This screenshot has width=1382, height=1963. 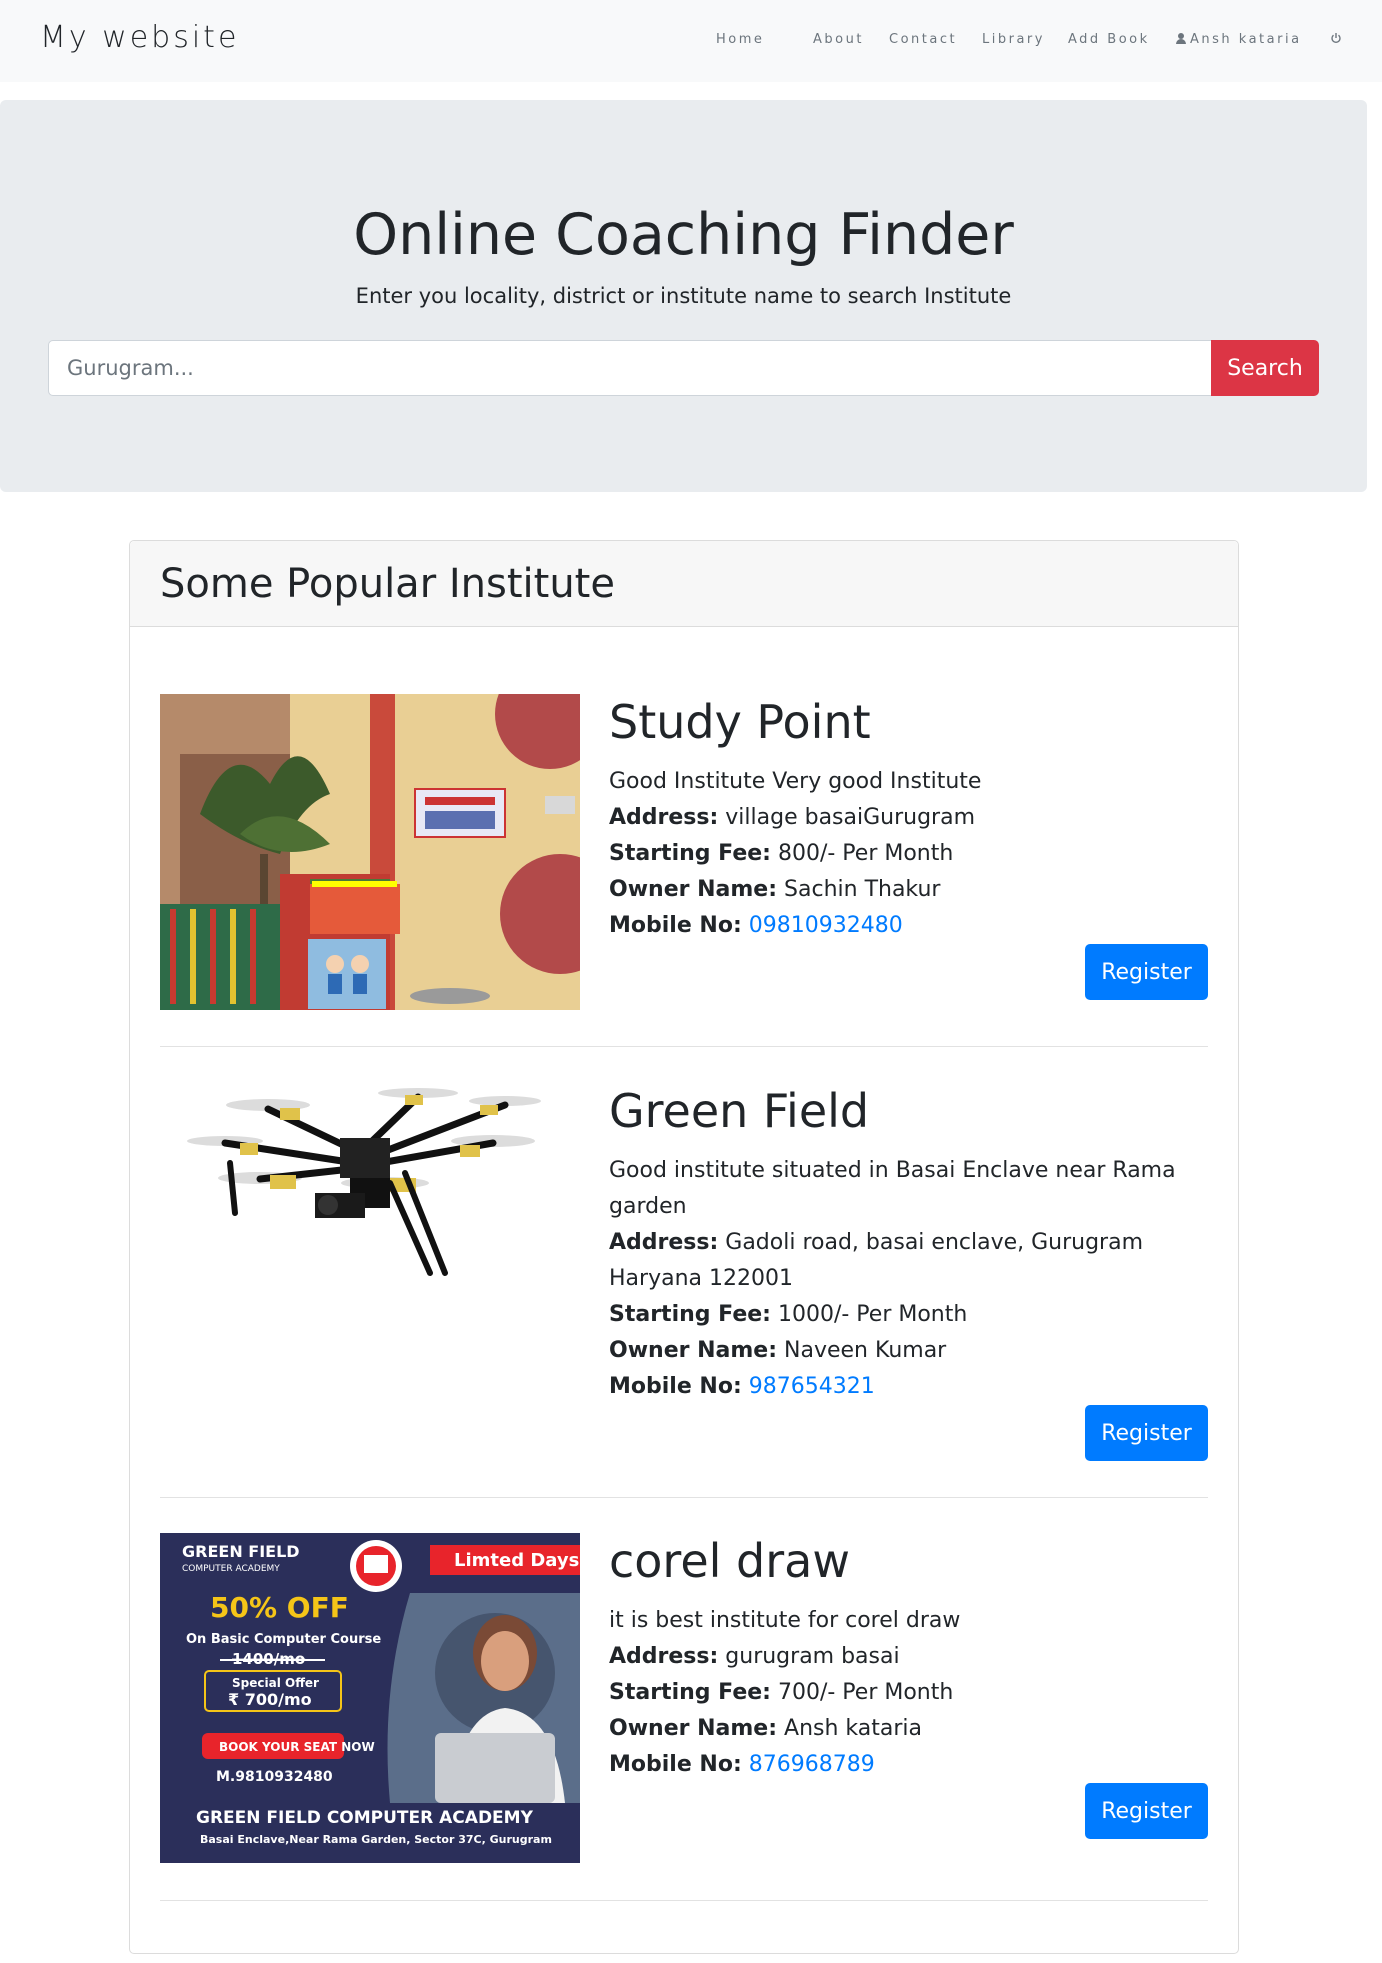 I want to click on institute-fee: Starting Fee: 700/- Per Month, so click(x=909, y=1693).